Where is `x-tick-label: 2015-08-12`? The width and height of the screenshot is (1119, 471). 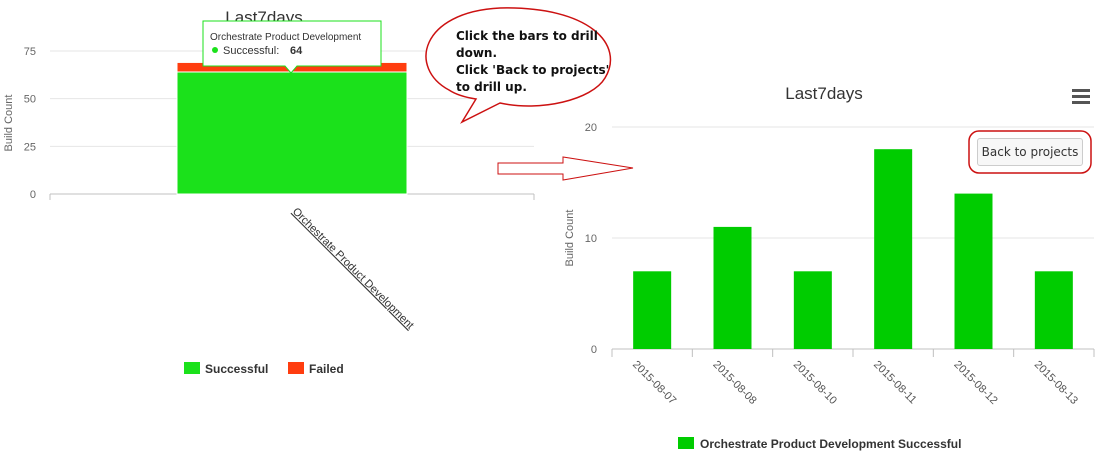
x-tick-label: 2015-08-12 is located at coordinates (975, 383).